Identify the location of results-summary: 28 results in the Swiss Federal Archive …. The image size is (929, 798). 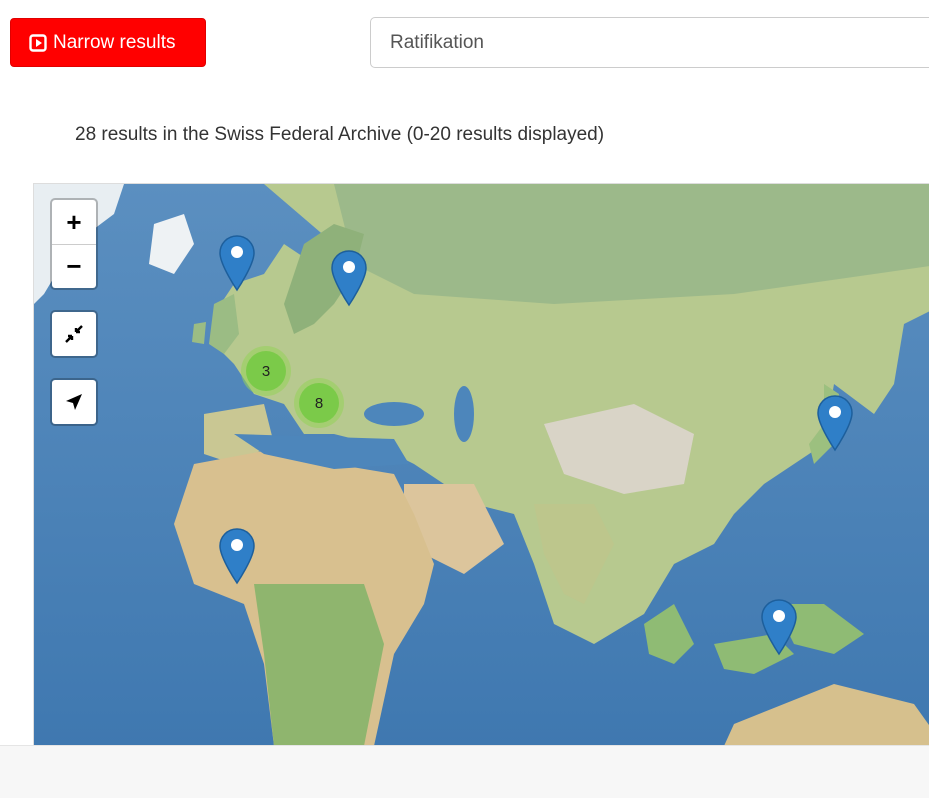
(340, 134).